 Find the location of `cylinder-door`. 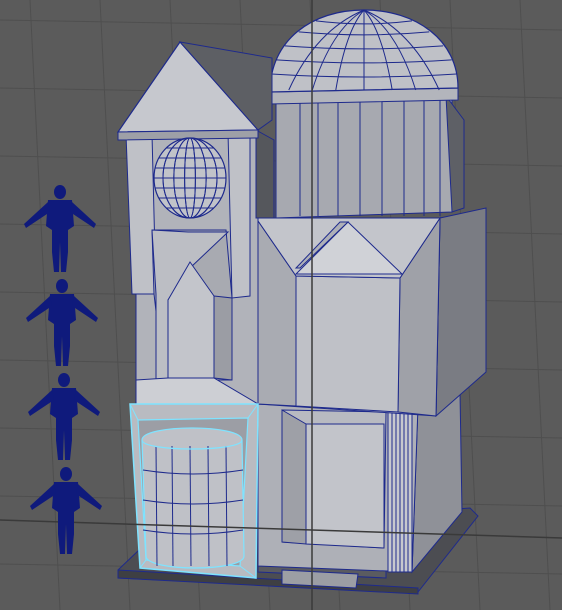

cylinder-door is located at coordinates (194, 491).